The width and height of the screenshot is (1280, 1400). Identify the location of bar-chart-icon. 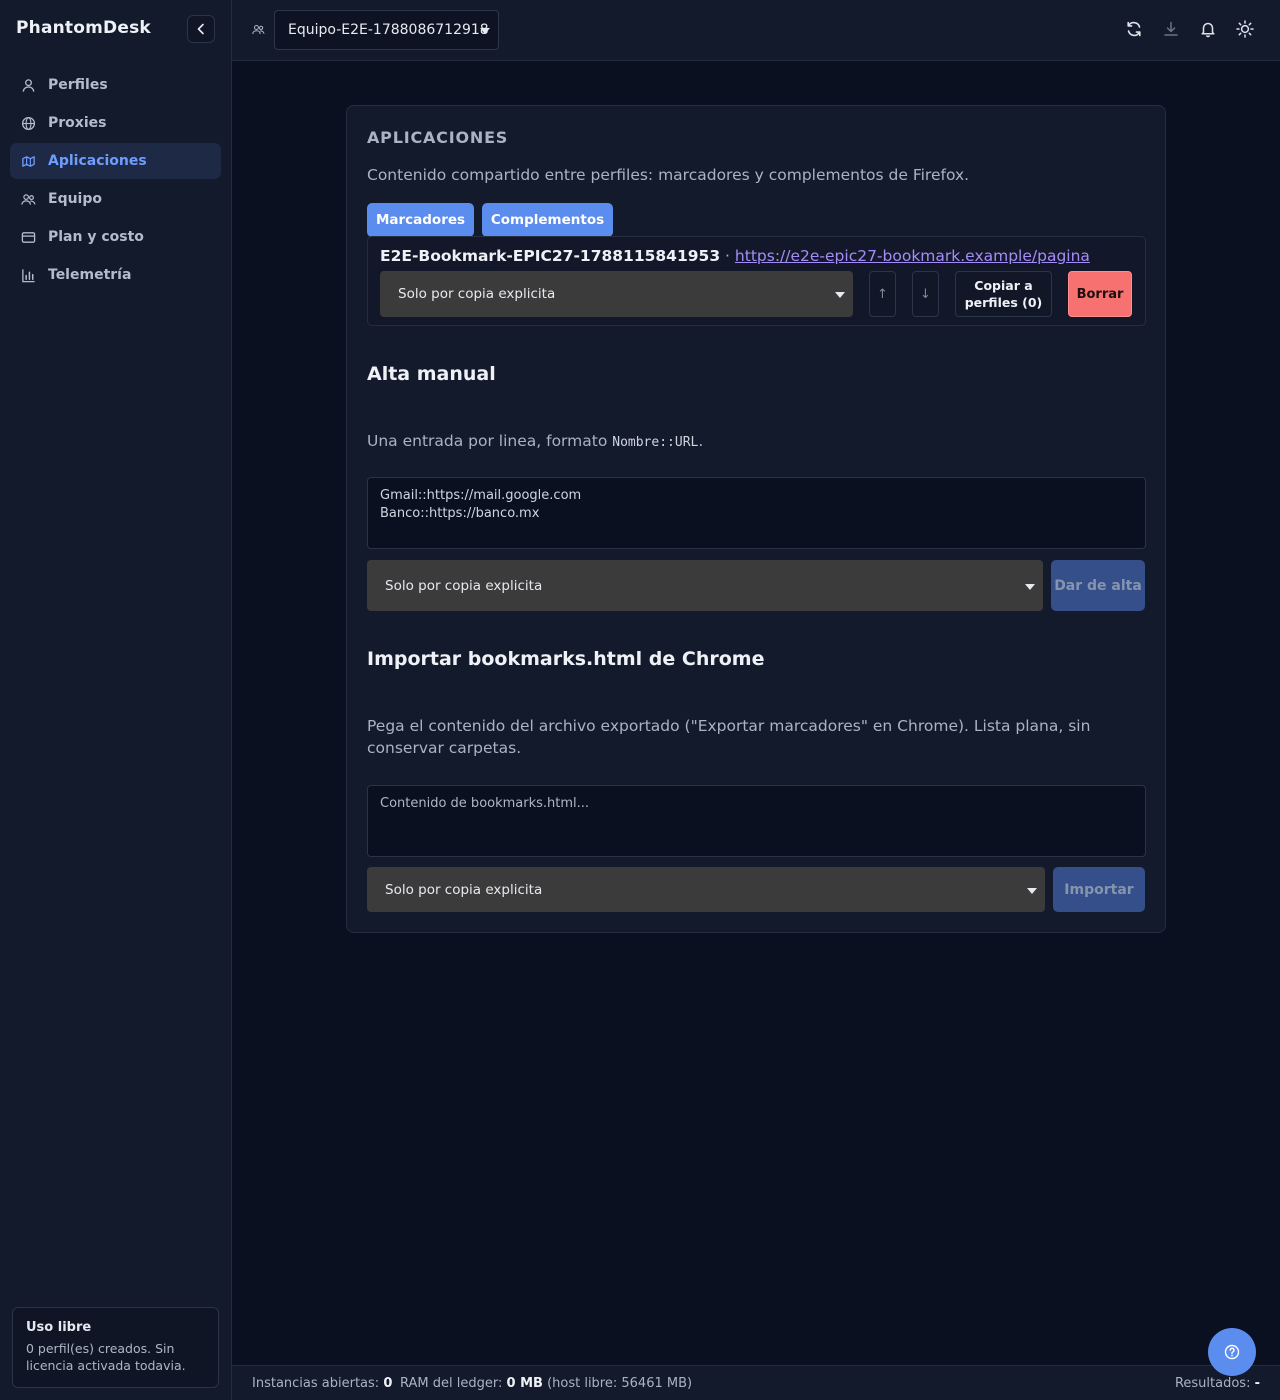
(28, 275).